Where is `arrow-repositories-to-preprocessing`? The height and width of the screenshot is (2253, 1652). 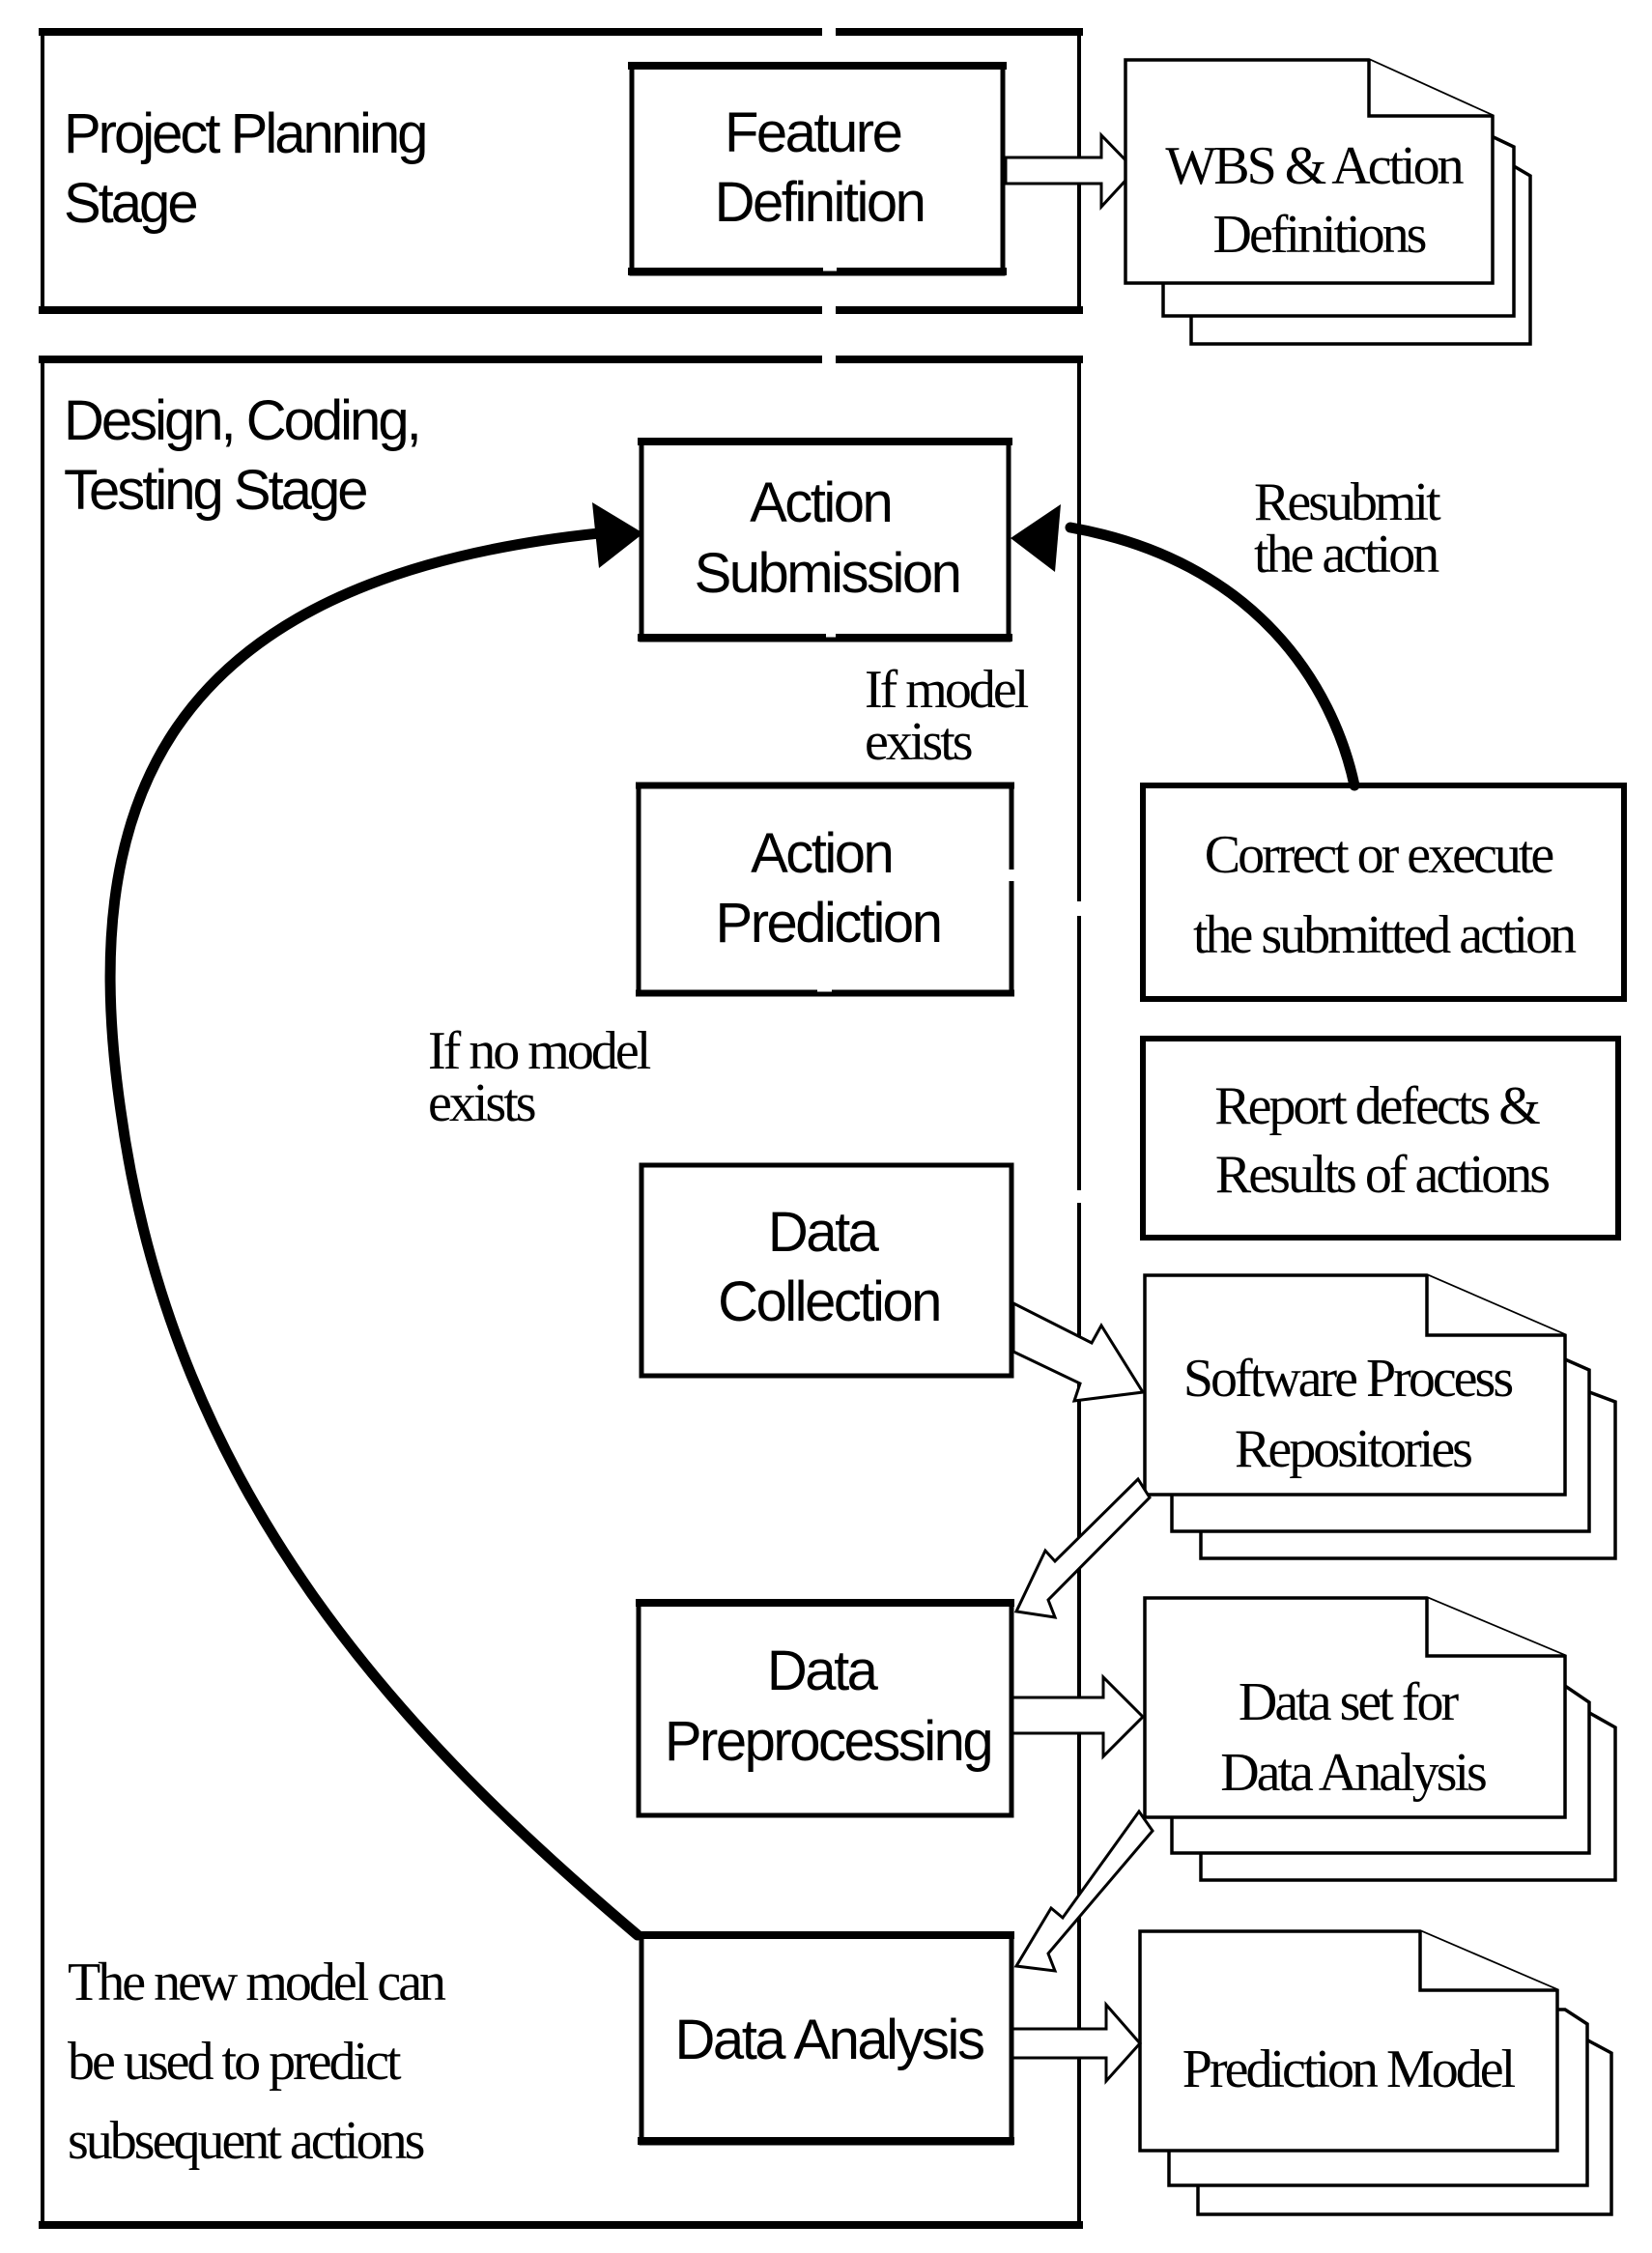
arrow-repositories-to-preprocessing is located at coordinates (1082, 1547).